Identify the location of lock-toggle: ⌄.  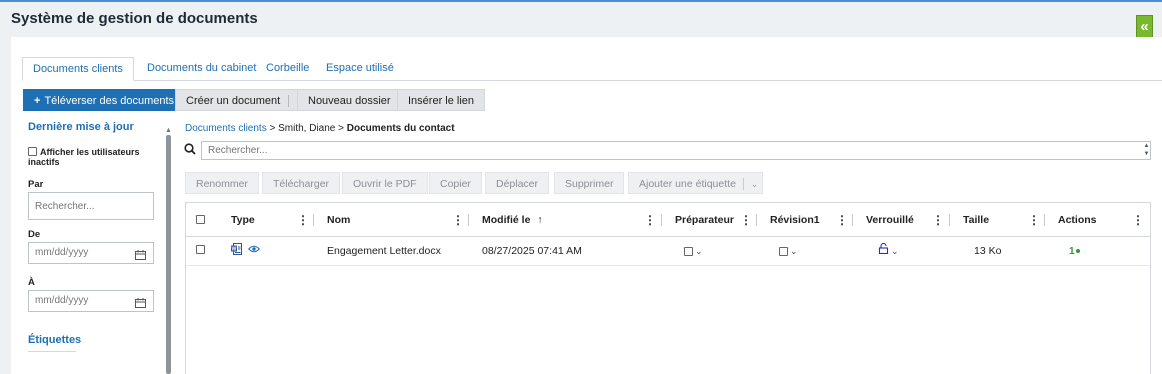
(888, 251).